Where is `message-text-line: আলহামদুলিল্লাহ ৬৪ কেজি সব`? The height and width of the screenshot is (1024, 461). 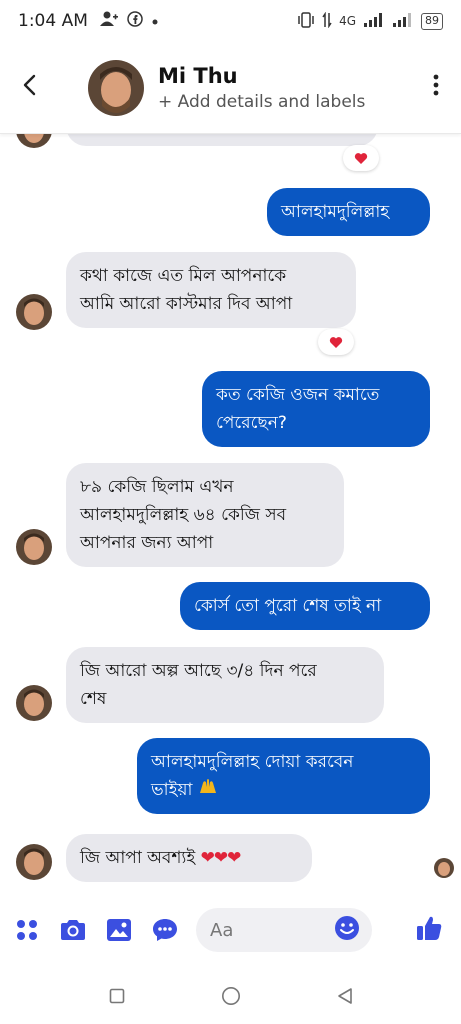 message-text-line: আলহামদুলিল্লাহ ৬৪ কেজি সব is located at coordinates (183, 515).